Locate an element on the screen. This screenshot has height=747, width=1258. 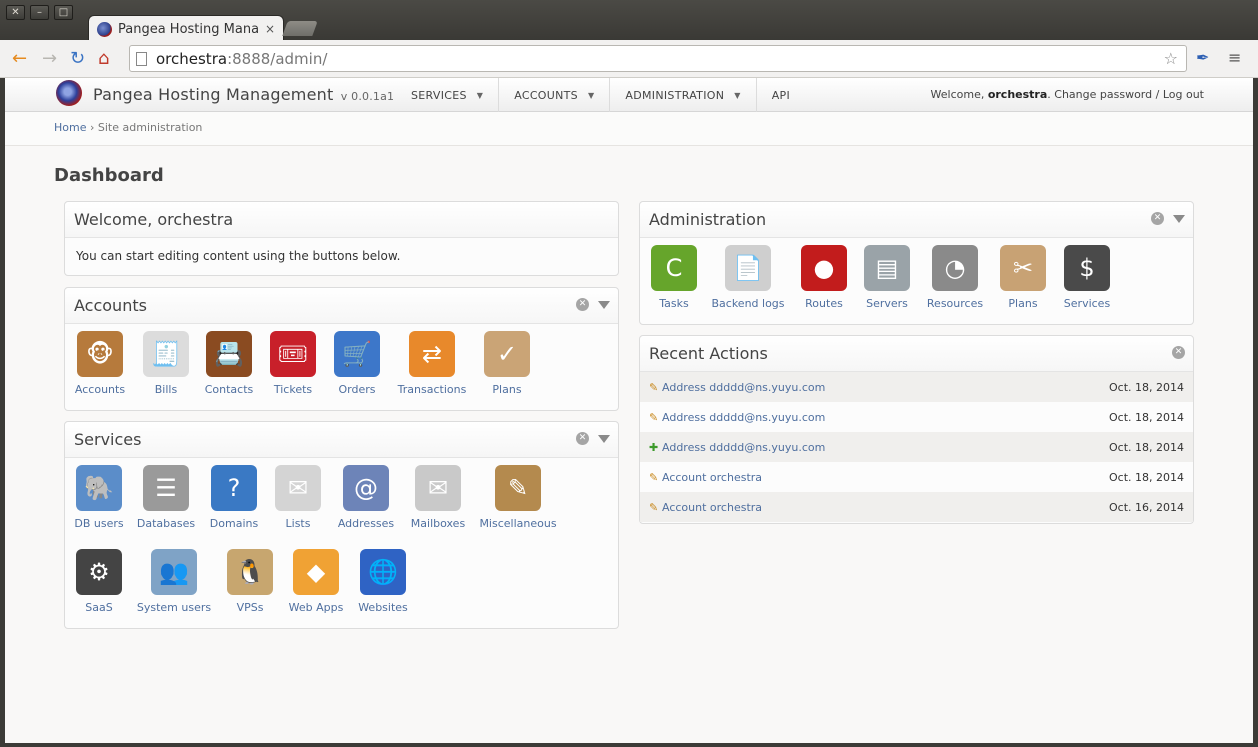
recent-action-row: ✎ Account orchestra Oct. 16, 2014 is located at coordinates (916, 507).